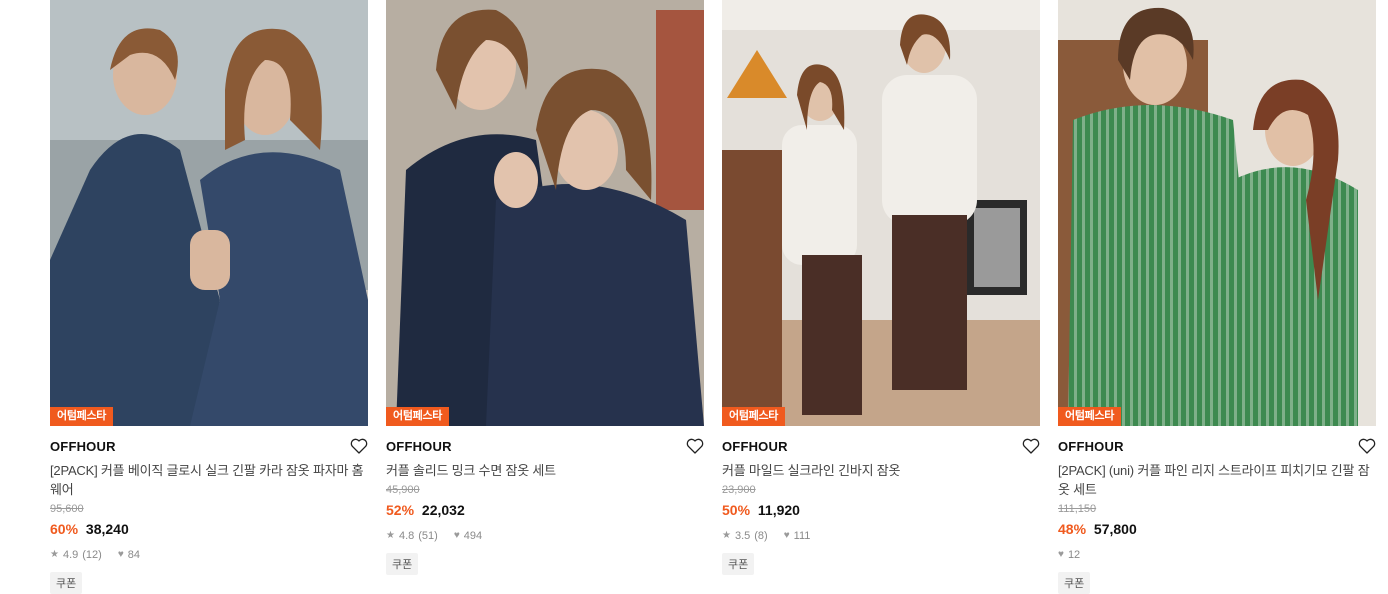  I want to click on sale-price: 22,032, so click(443, 510).